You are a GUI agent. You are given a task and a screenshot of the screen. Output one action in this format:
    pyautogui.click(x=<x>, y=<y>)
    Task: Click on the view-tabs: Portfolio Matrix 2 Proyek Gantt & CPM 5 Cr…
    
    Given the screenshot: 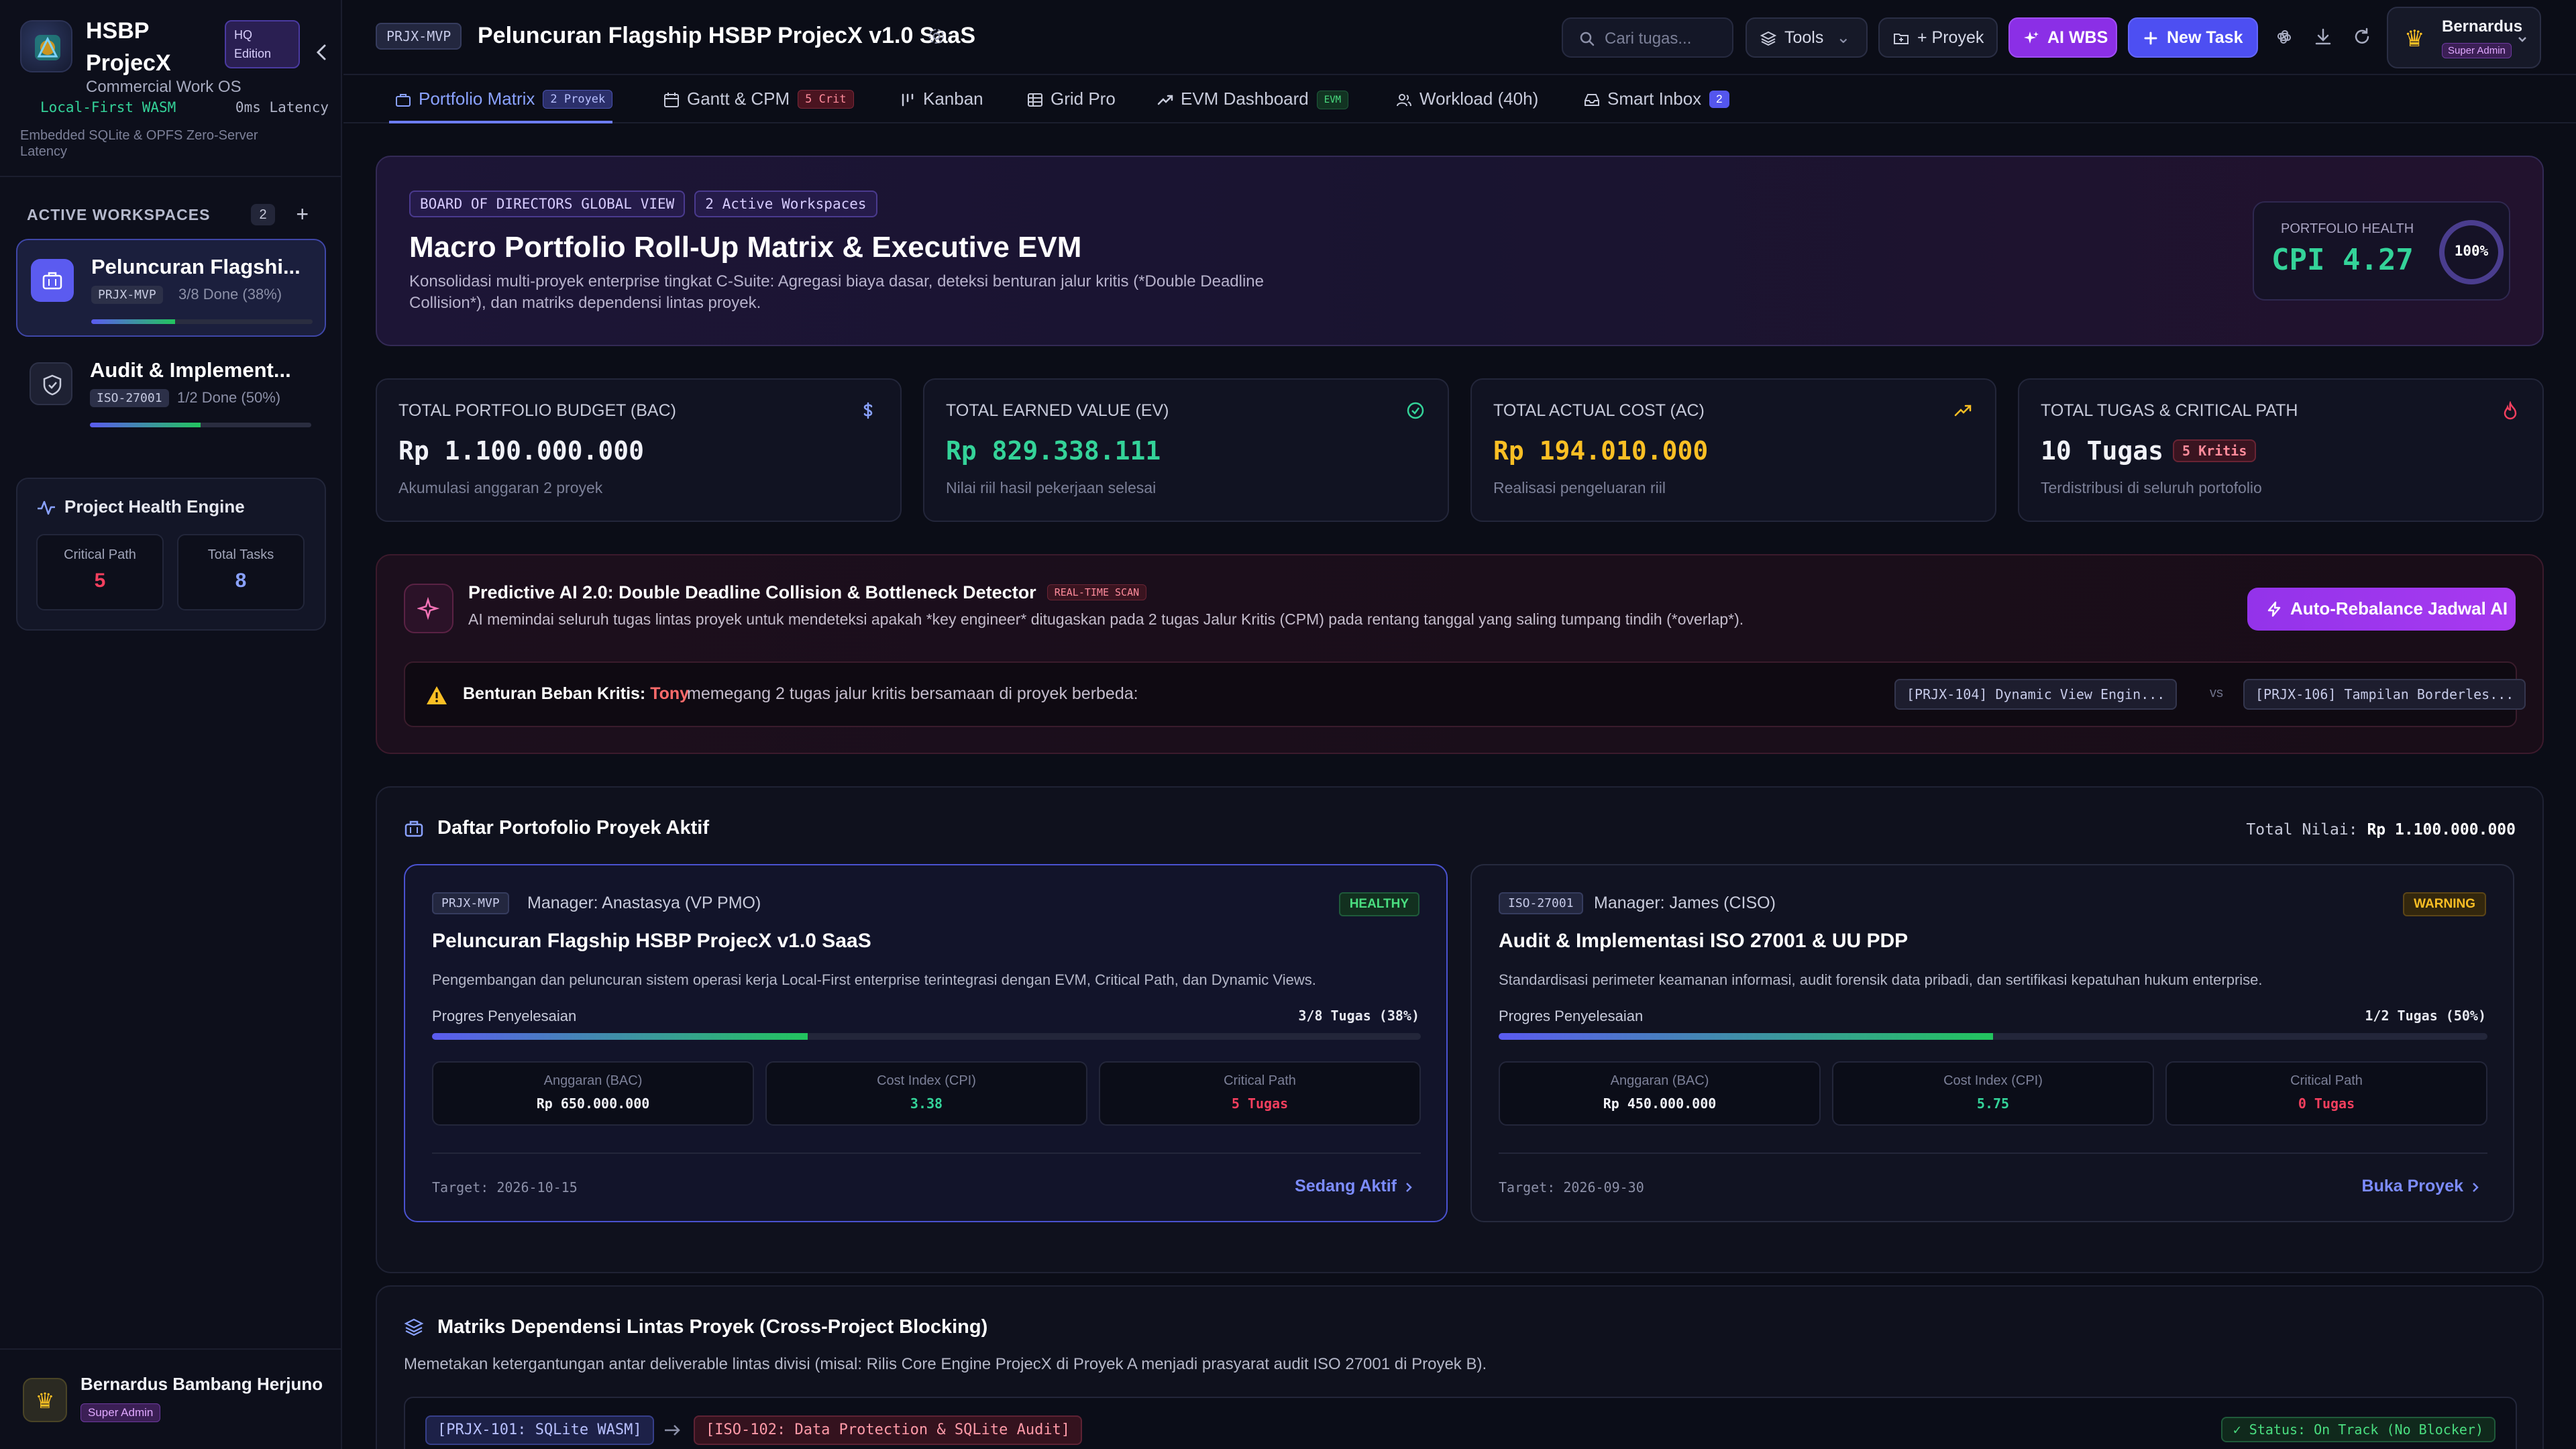 What is the action you would take?
    pyautogui.click(x=1459, y=99)
    